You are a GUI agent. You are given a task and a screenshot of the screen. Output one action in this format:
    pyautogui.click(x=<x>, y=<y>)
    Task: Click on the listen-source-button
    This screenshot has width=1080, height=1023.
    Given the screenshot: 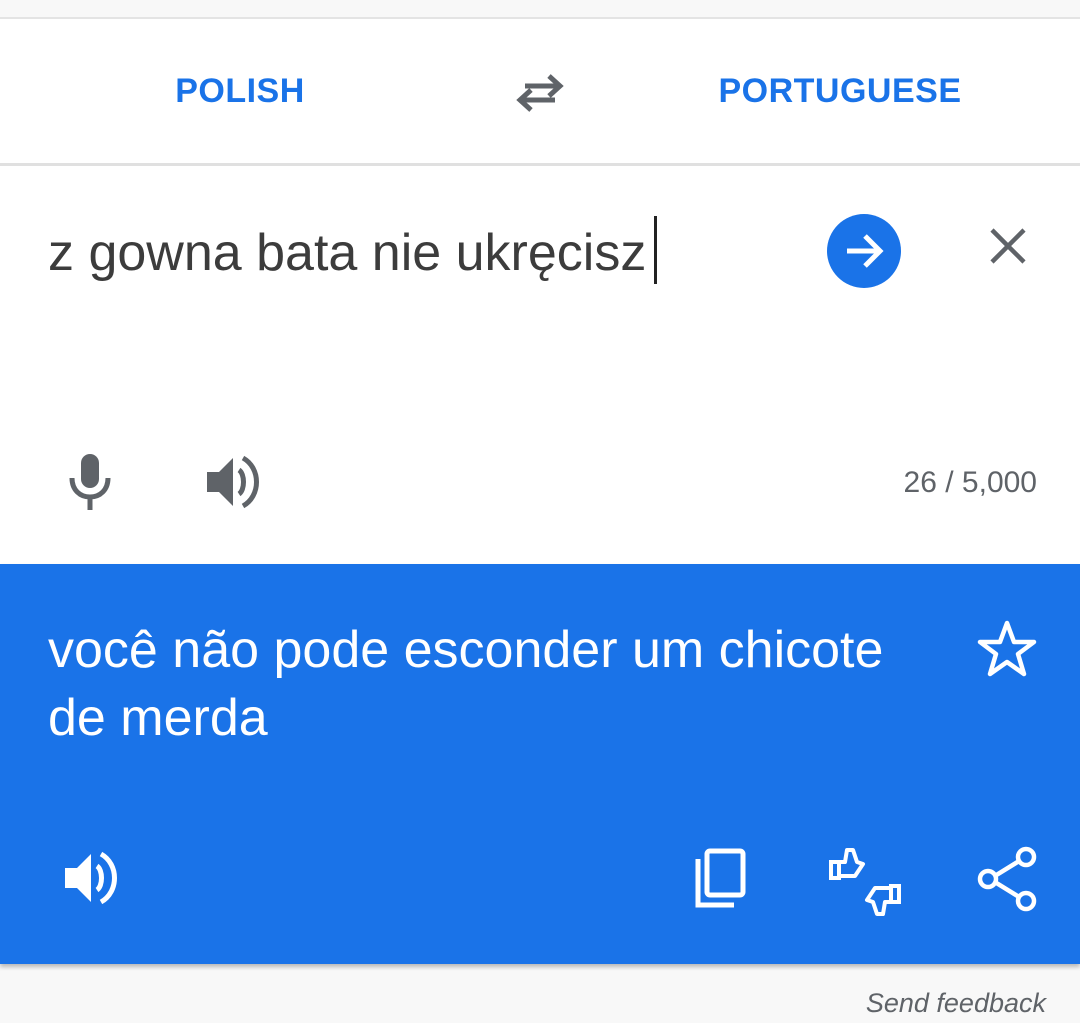 What is the action you would take?
    pyautogui.click(x=233, y=482)
    